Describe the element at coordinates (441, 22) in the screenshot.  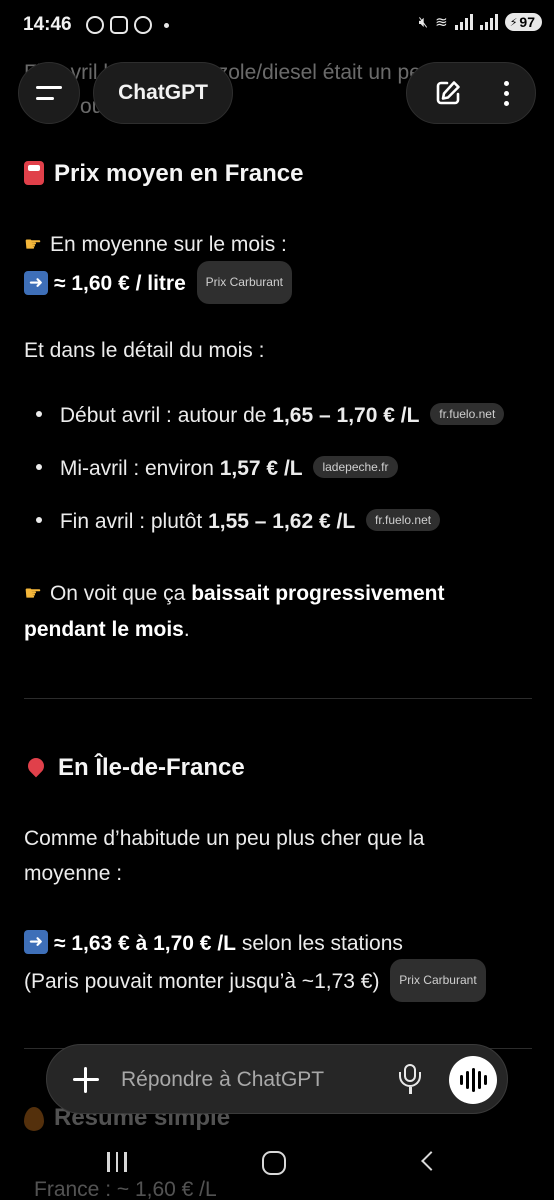
I see `wifi-icon: ≋` at that location.